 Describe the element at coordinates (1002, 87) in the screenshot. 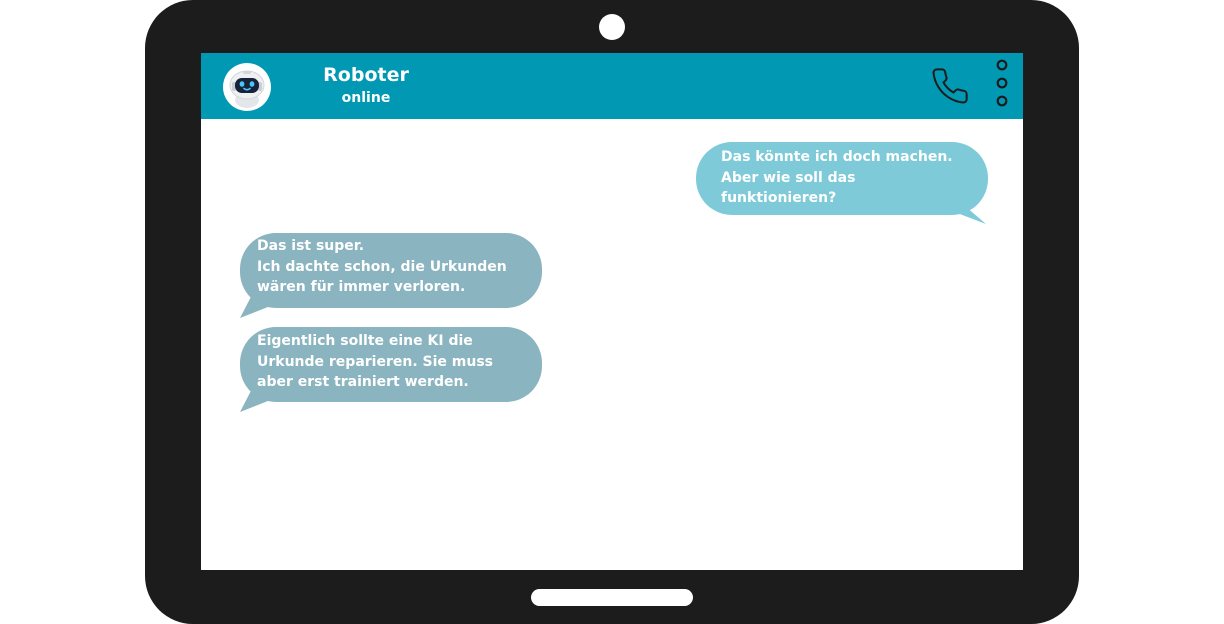

I see `more-vertical-icon` at that location.